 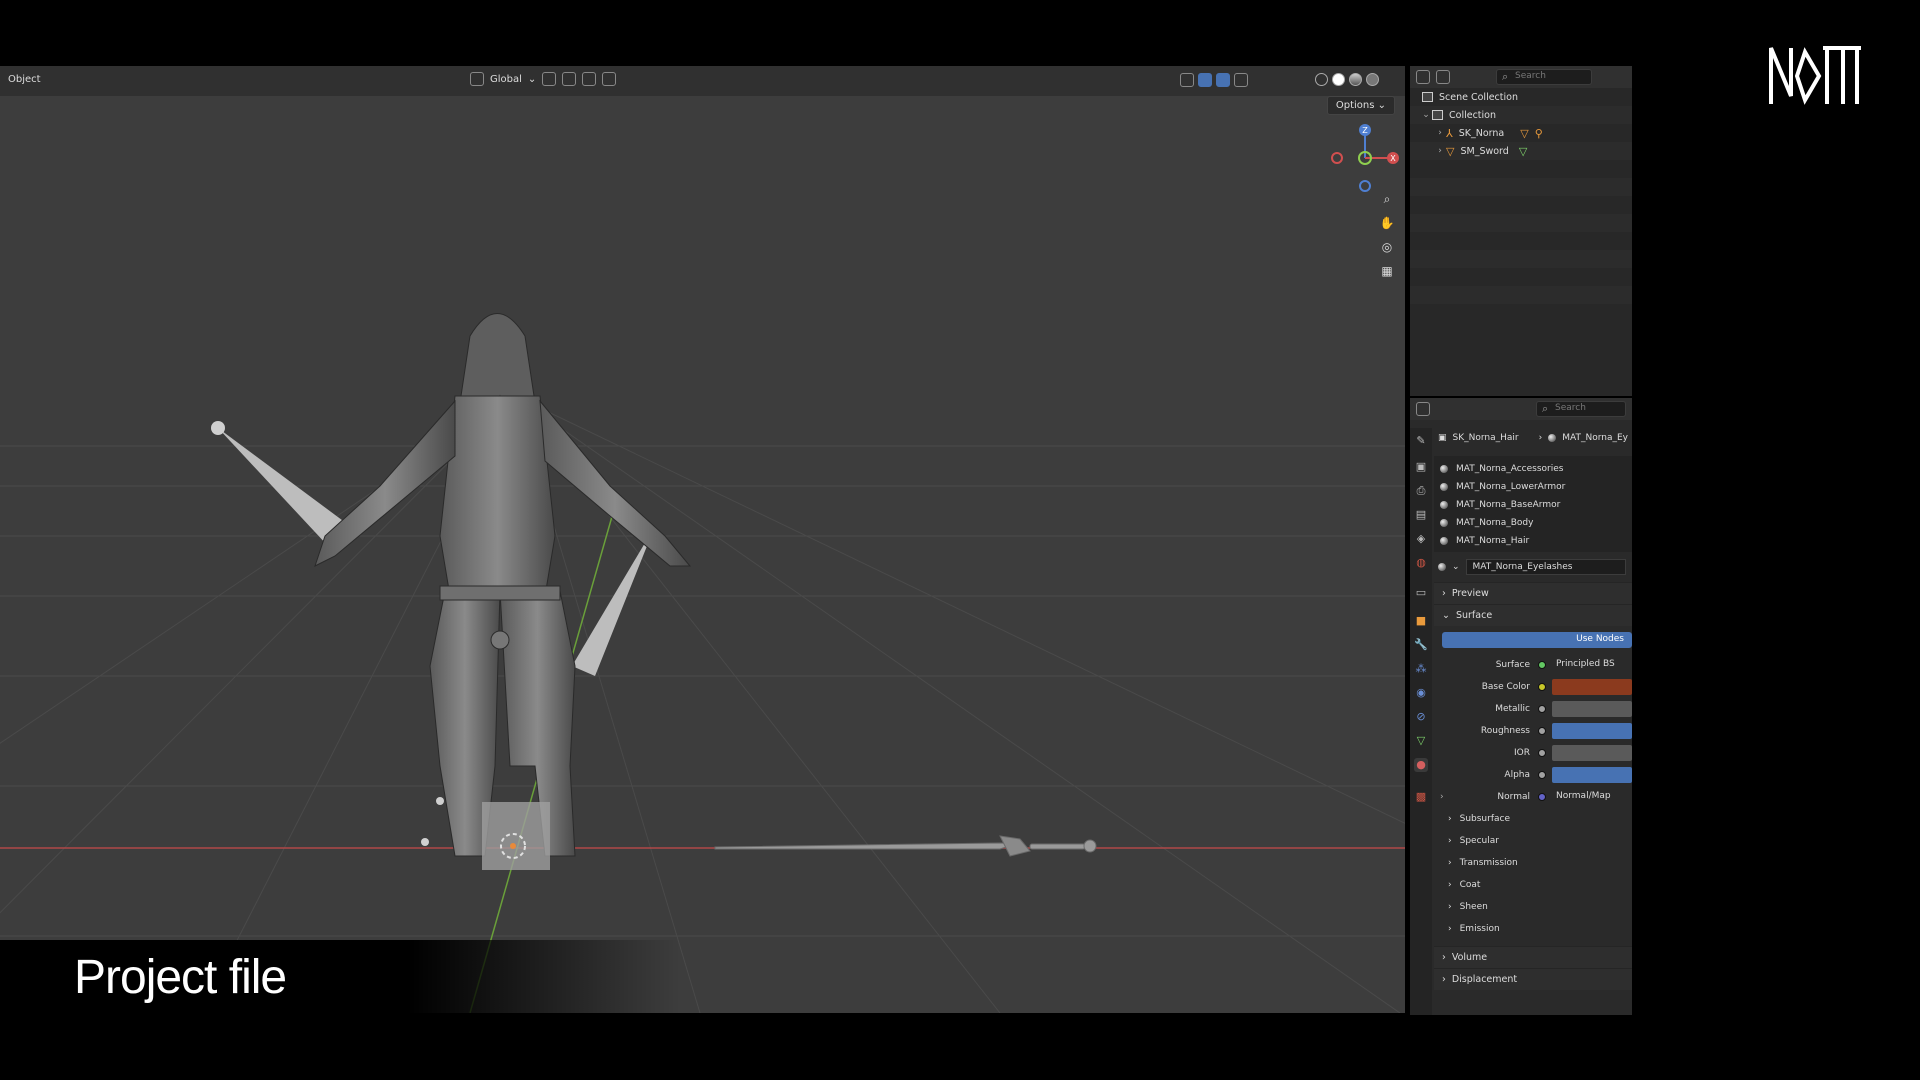 What do you see at coordinates (1421, 563) in the screenshot?
I see `world-tab-icon: ◍` at bounding box center [1421, 563].